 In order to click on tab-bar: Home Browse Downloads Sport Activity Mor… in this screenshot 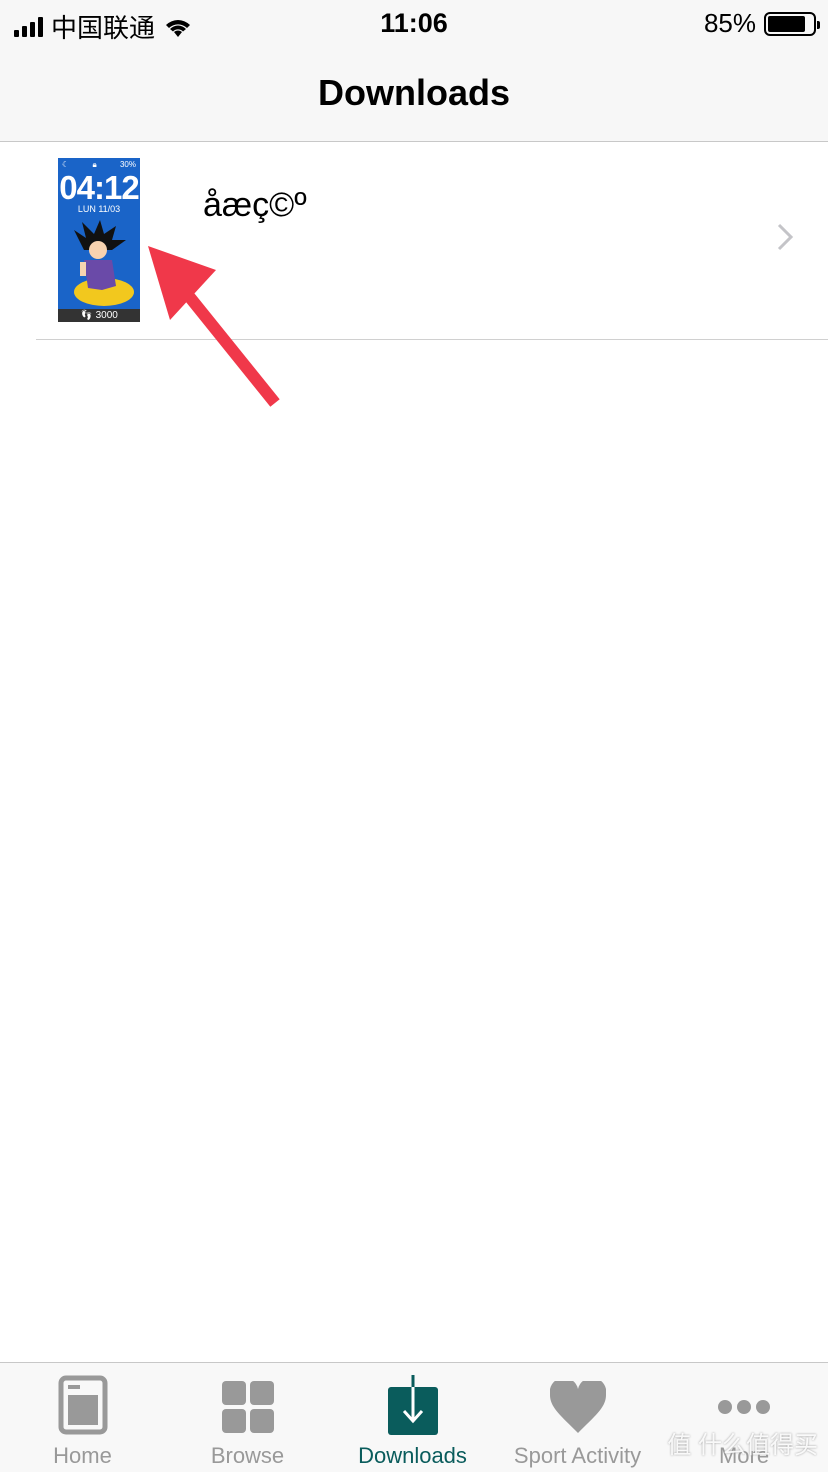, I will do `click(414, 1417)`.